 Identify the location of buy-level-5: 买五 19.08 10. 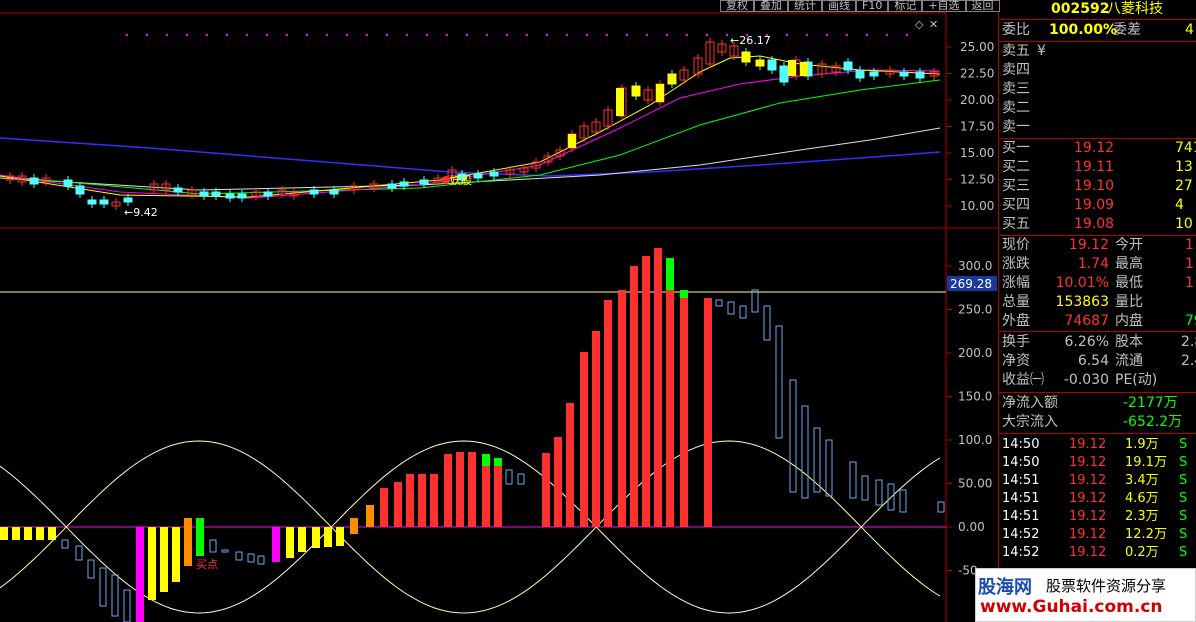
(1097, 224).